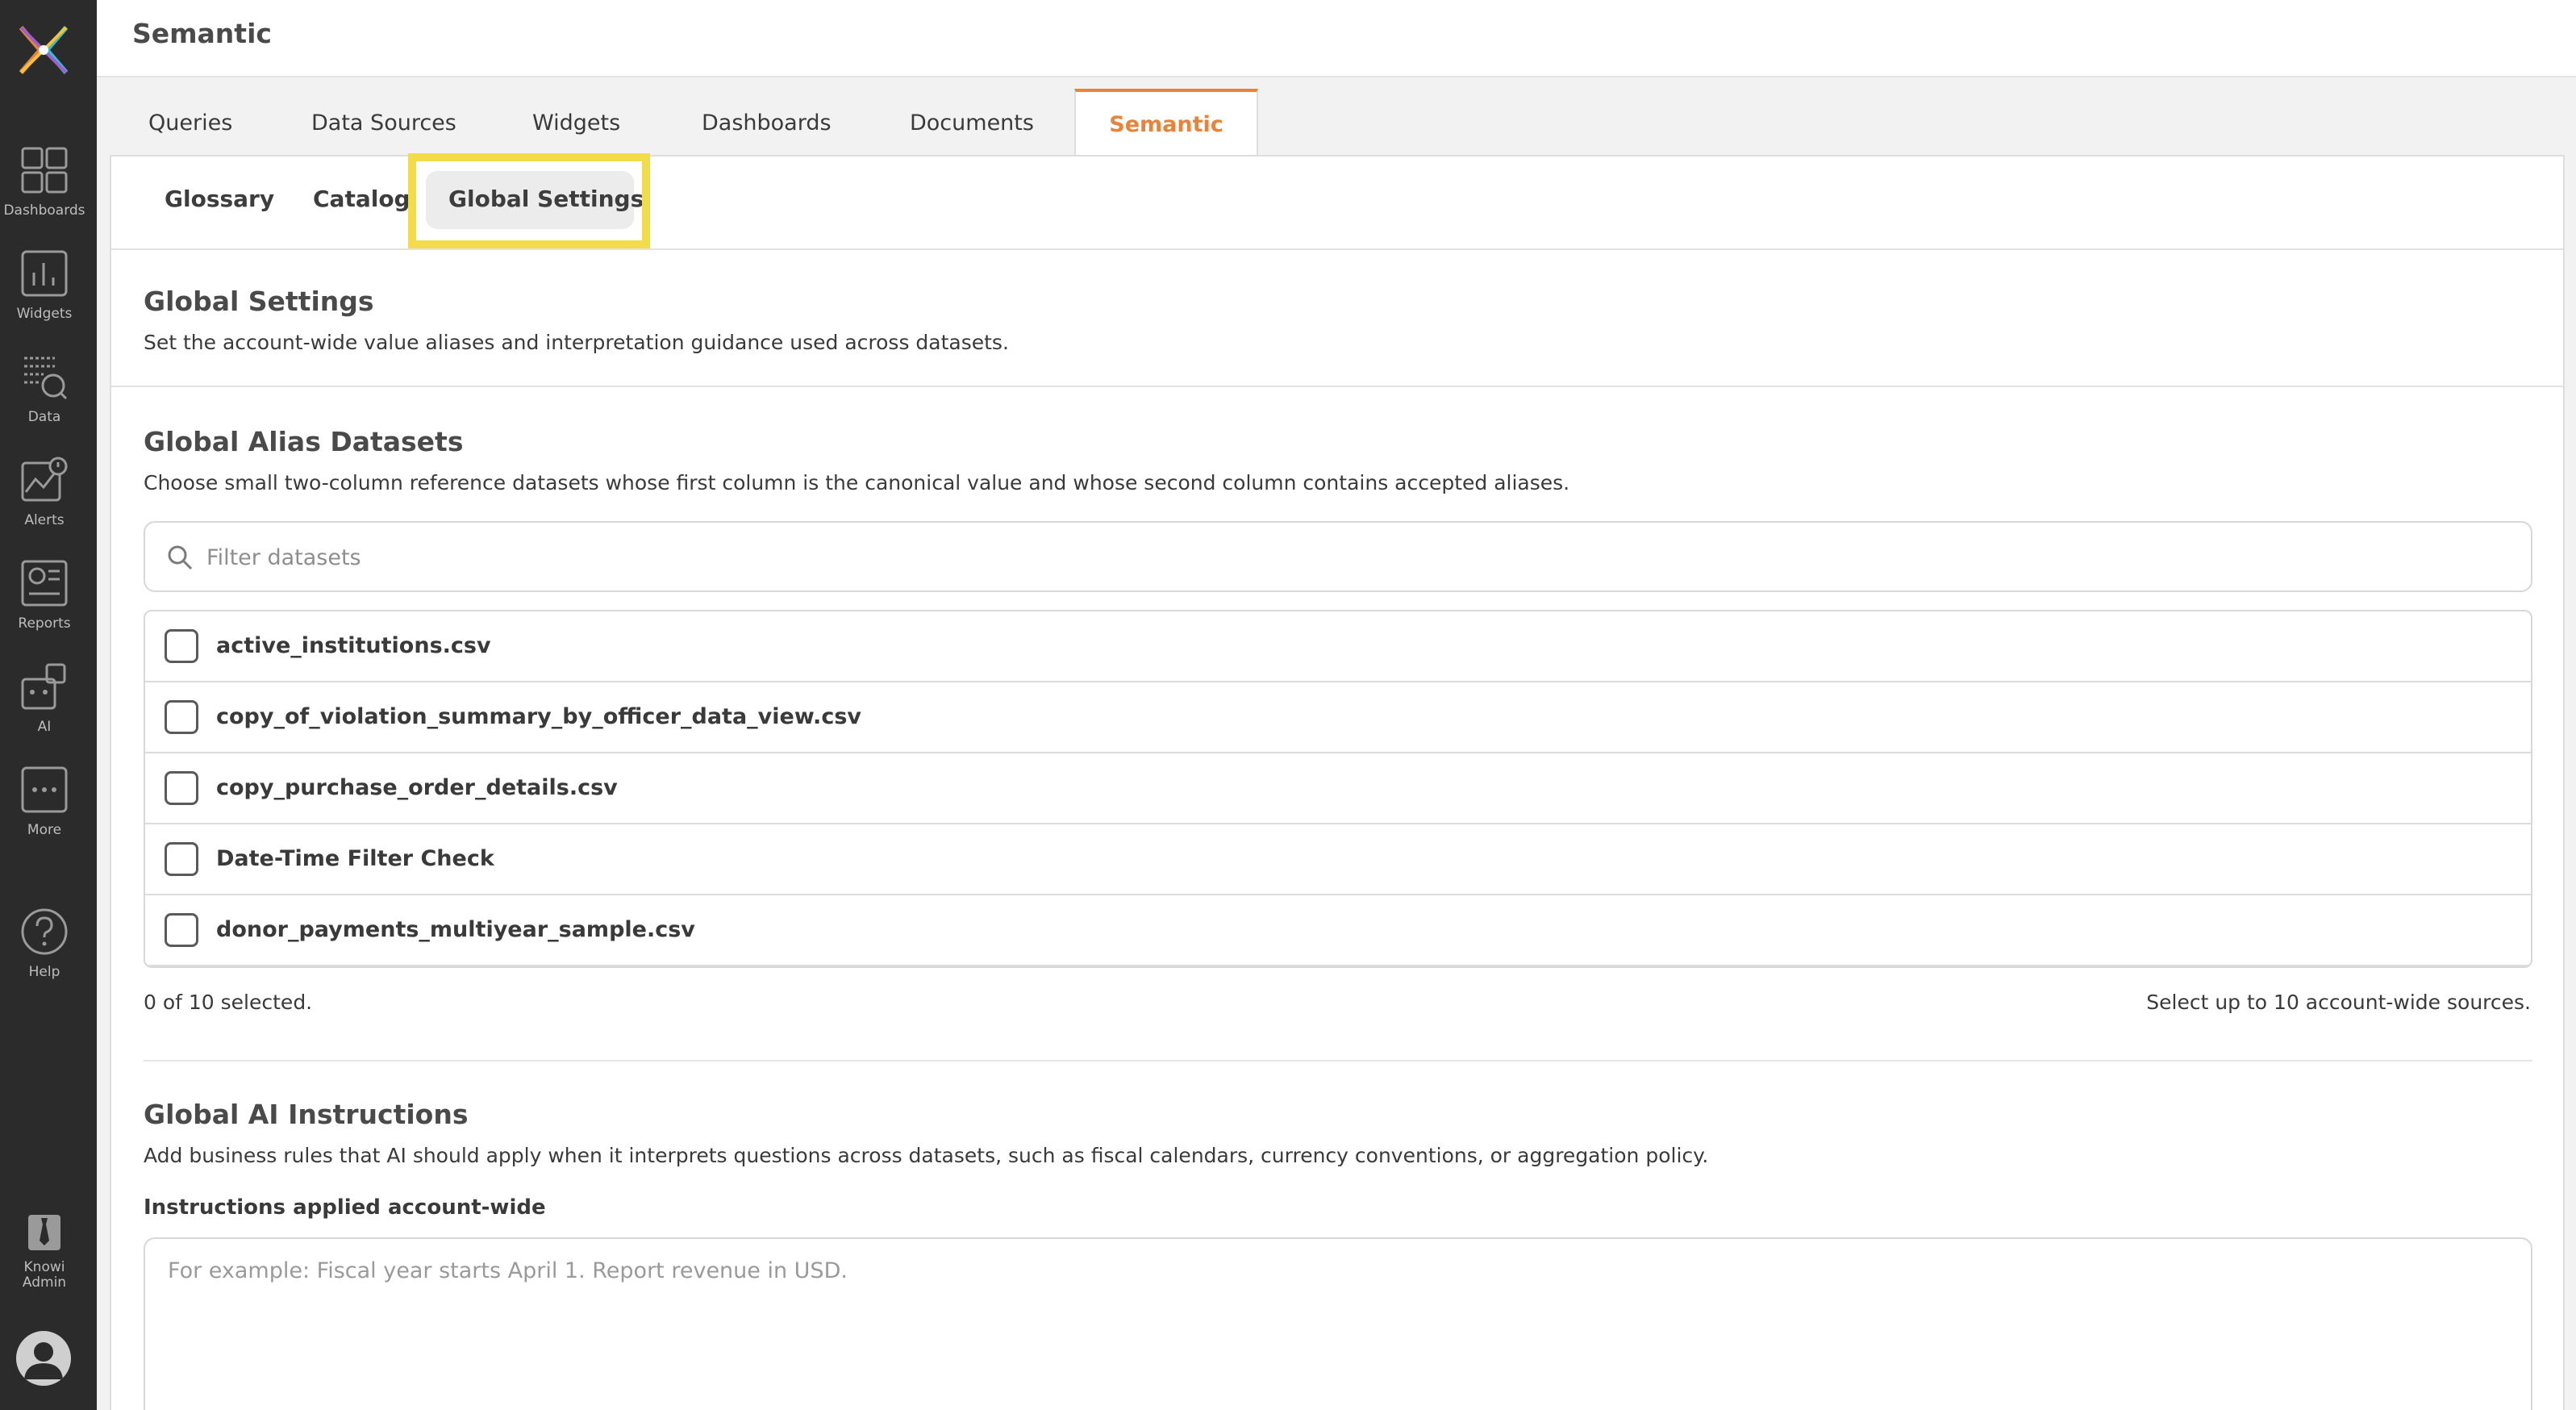  I want to click on sidebar-item-data: Data, so click(44, 400).